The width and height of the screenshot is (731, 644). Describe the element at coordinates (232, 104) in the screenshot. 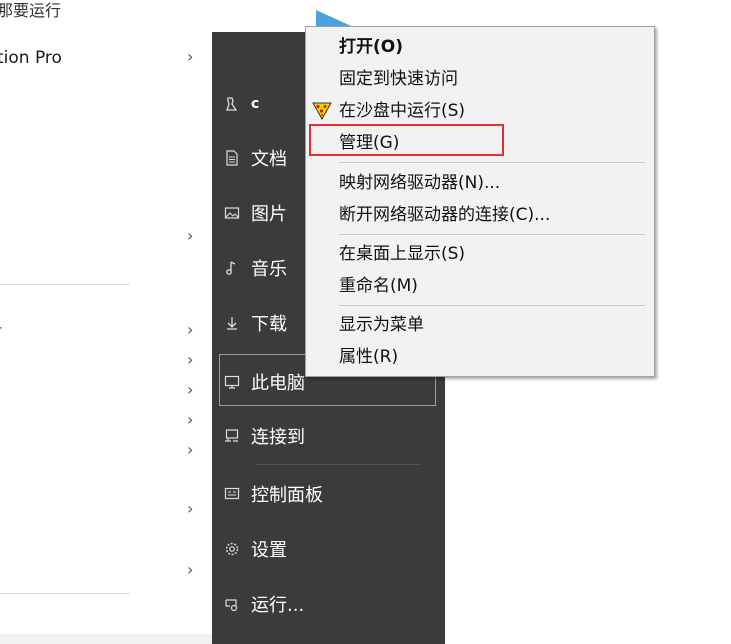

I see `user-icon` at that location.